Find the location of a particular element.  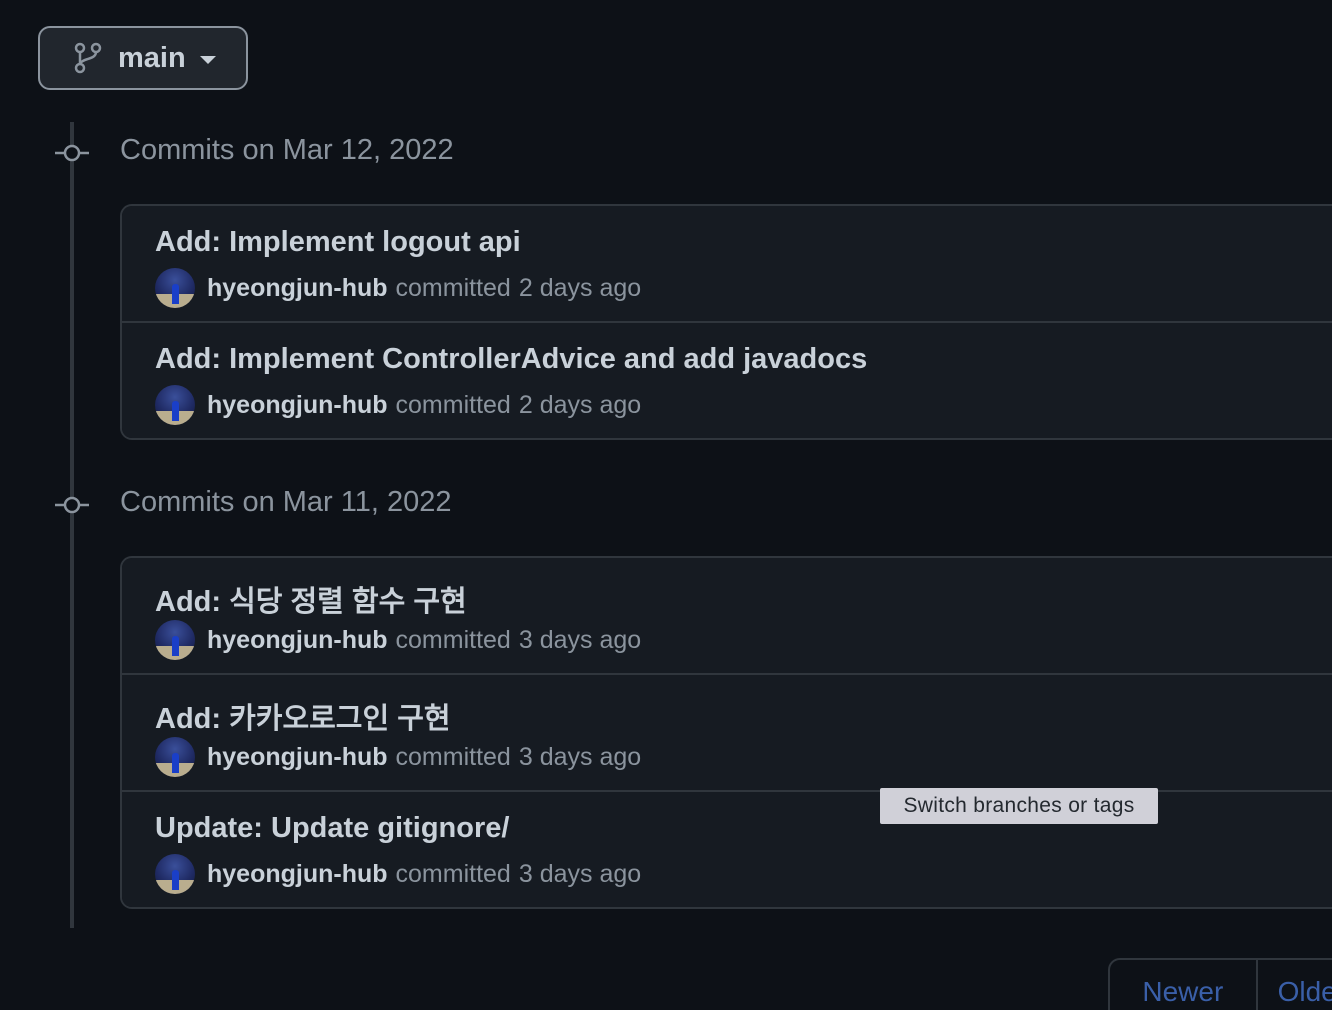

commit-message-link: Add: 카카오로그인 구현 is located at coordinates (303, 716).